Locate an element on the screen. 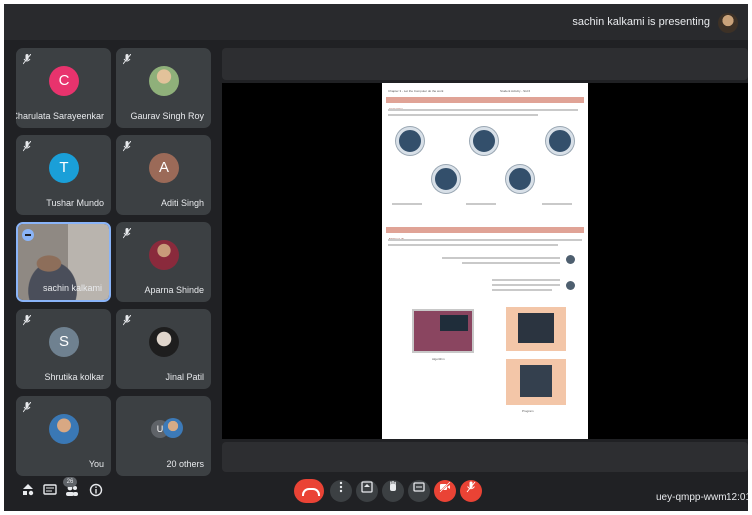  control-bar: 26 uey-qmpp-wwm 12:01 is located at coordinates (376, 492).